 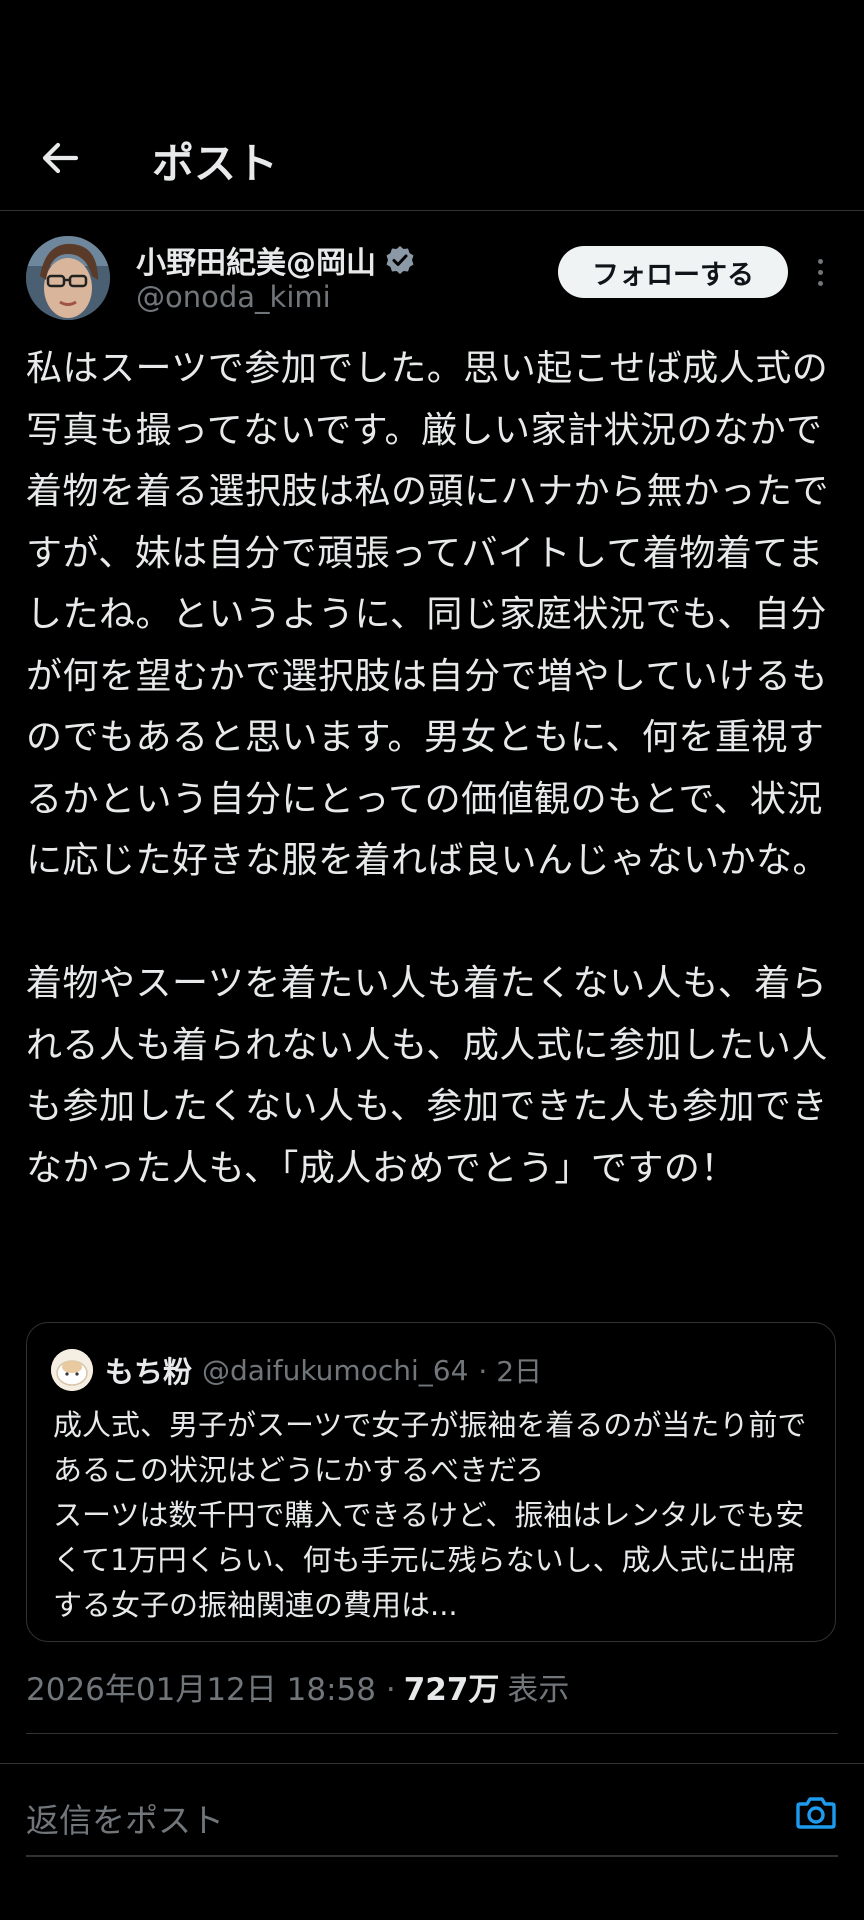 I want to click on reply-top-divider, so click(x=432, y=1763).